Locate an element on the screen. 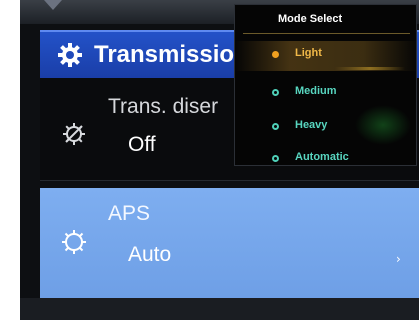 The width and height of the screenshot is (419, 320). option-label: Automatic is located at coordinates (322, 157).